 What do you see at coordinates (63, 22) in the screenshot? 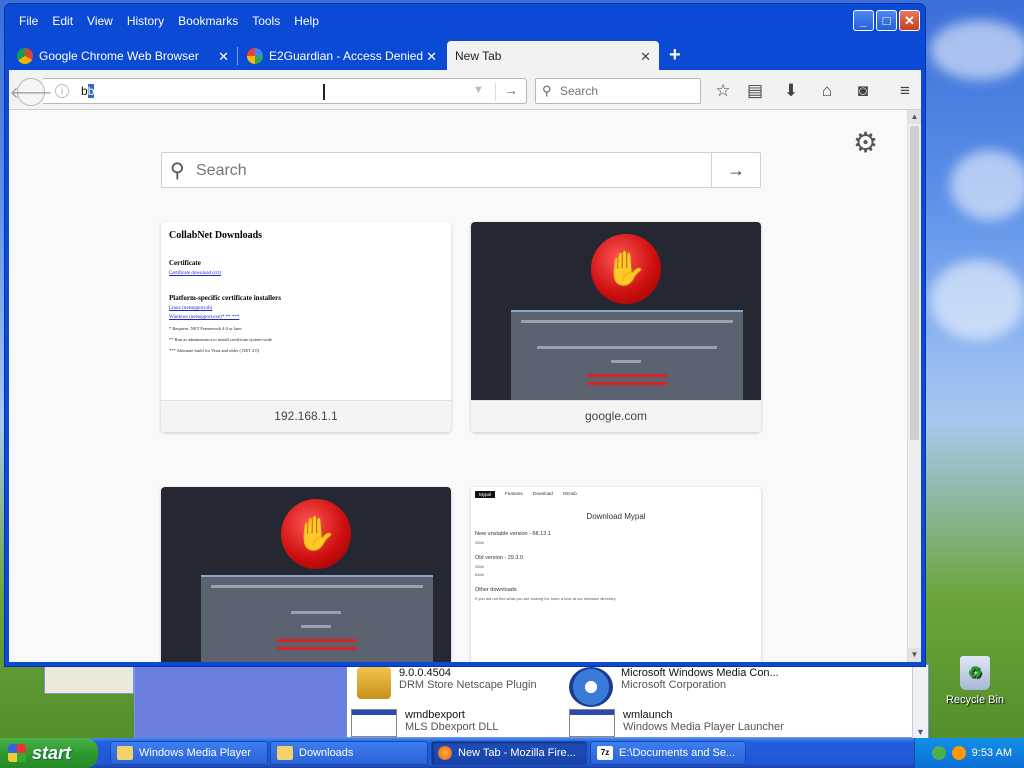
I see `menu-edit: Edit` at bounding box center [63, 22].